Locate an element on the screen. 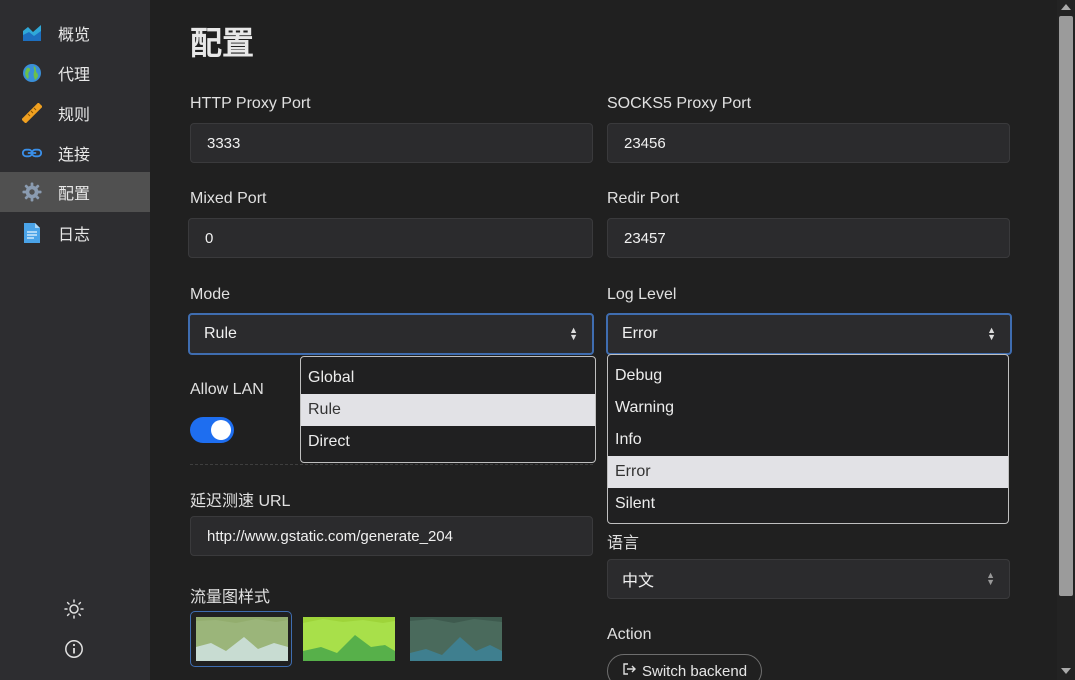 Image resolution: width=1075 pixels, height=680 pixels. document-icon is located at coordinates (32, 233).